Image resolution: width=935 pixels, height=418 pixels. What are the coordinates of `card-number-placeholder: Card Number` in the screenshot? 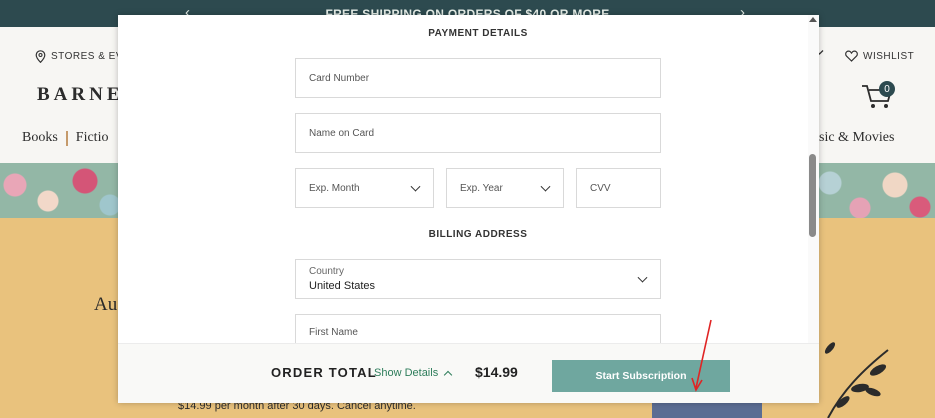 It's located at (339, 78).